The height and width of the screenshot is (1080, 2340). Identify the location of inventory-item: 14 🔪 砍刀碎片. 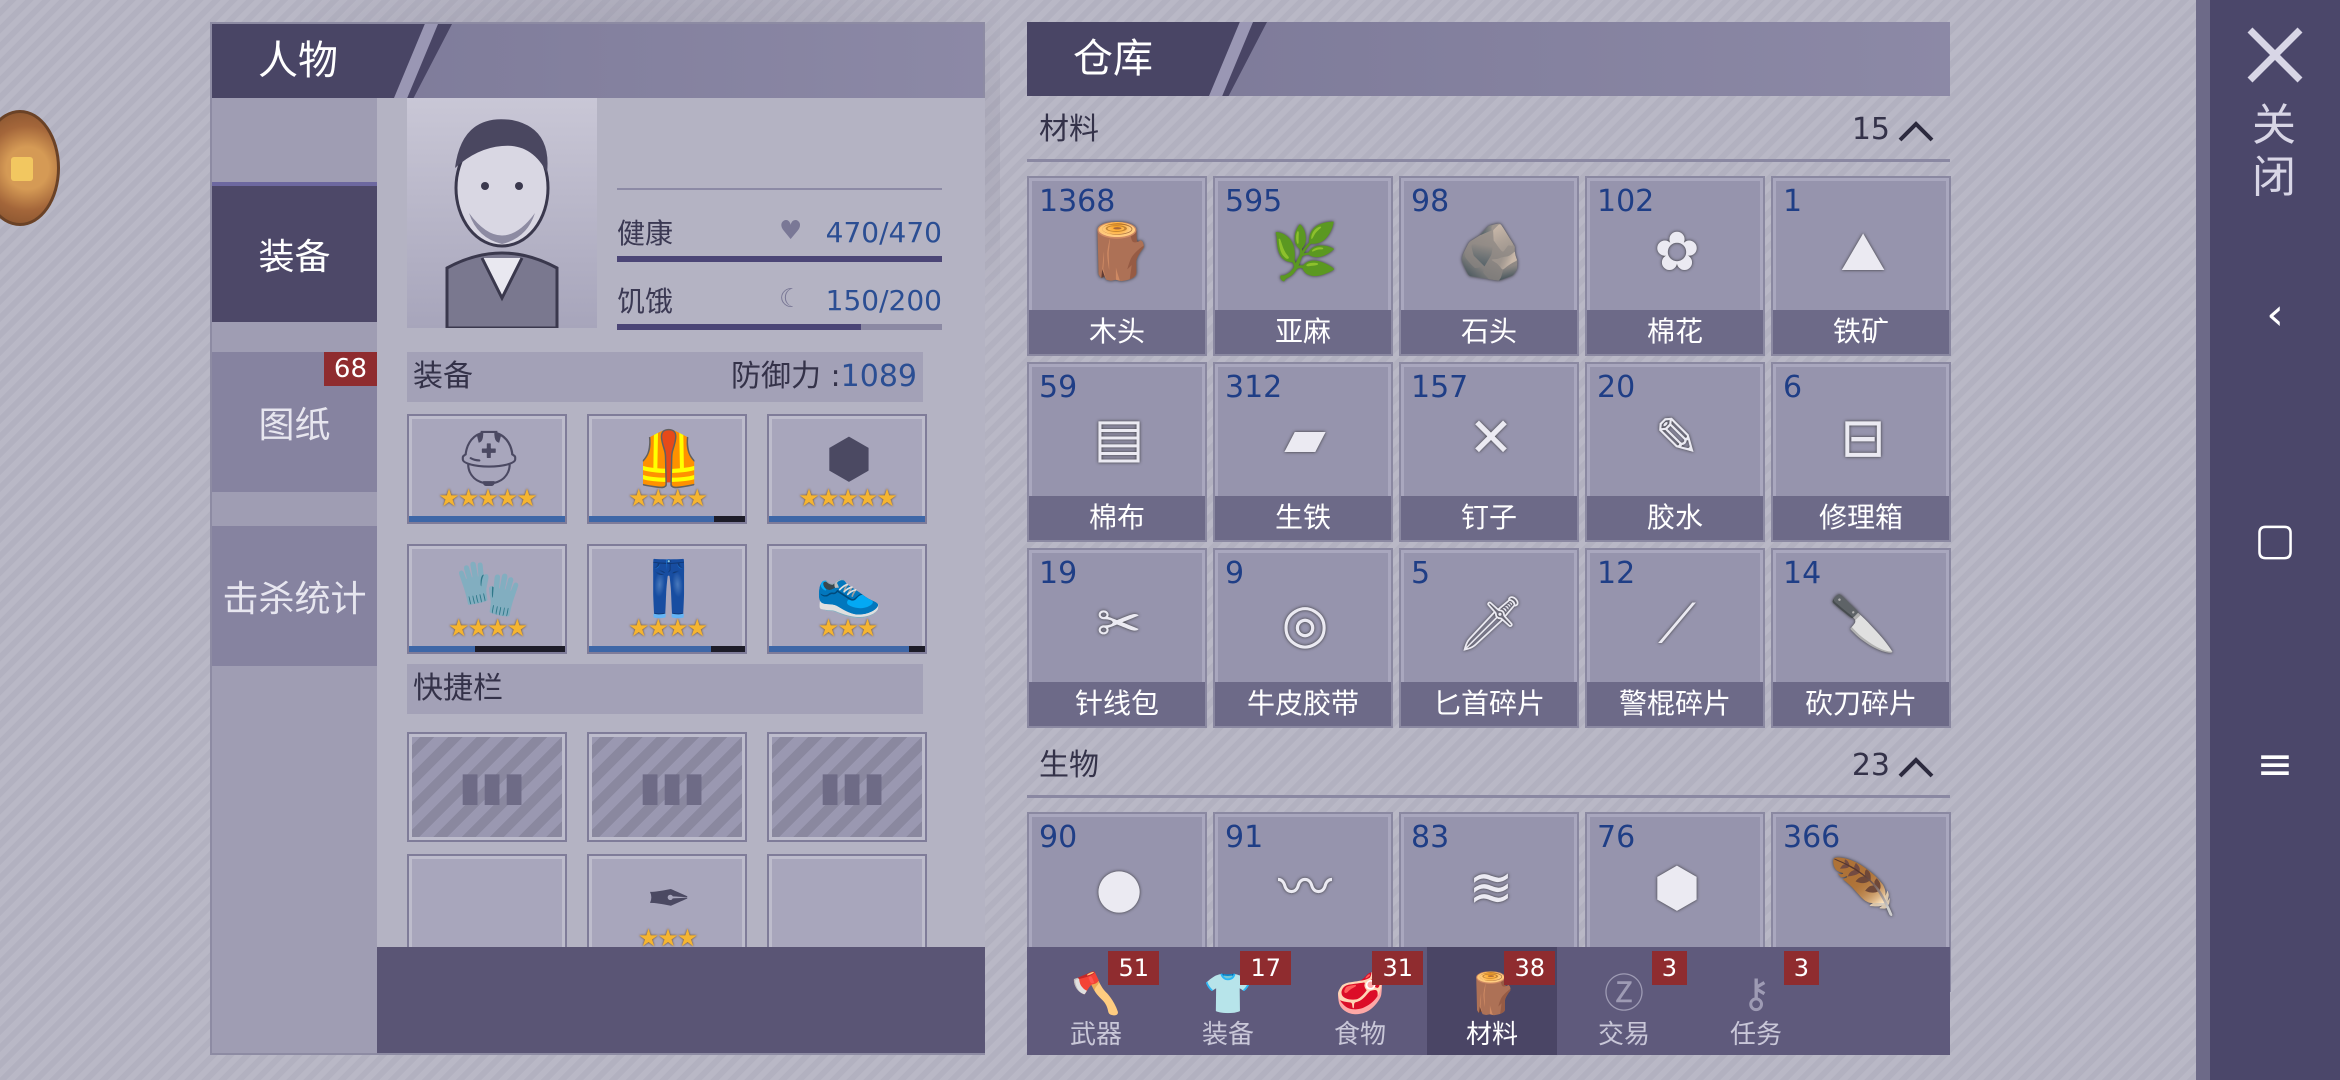
(1861, 638).